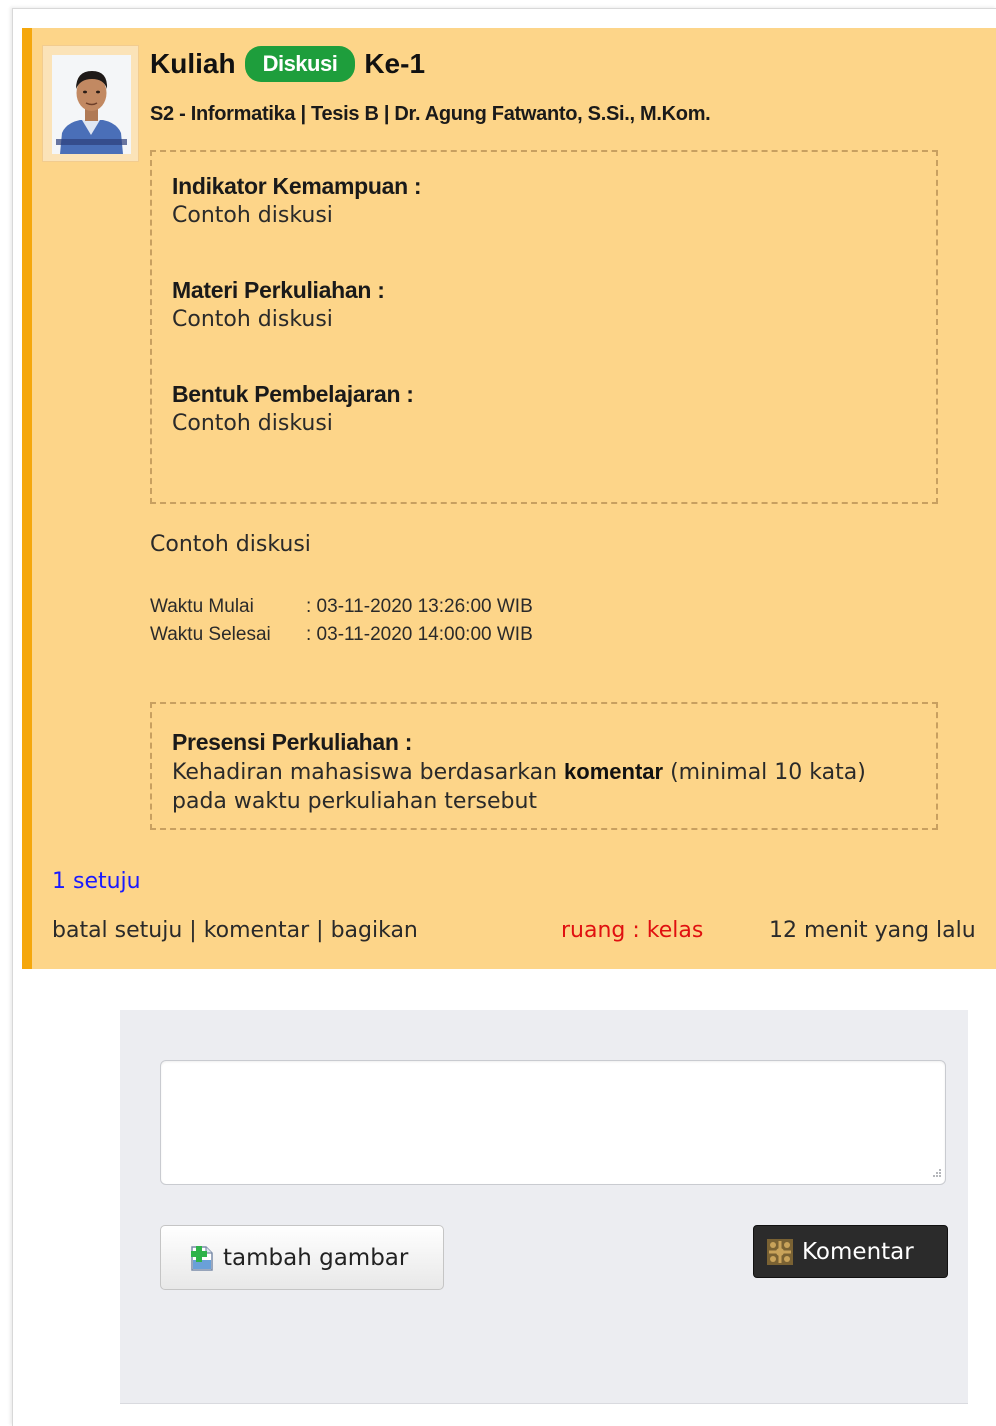 The height and width of the screenshot is (1426, 996). Describe the element at coordinates (872, 930) in the screenshot. I see `post-timestamp: 12 menit yang lalu` at that location.